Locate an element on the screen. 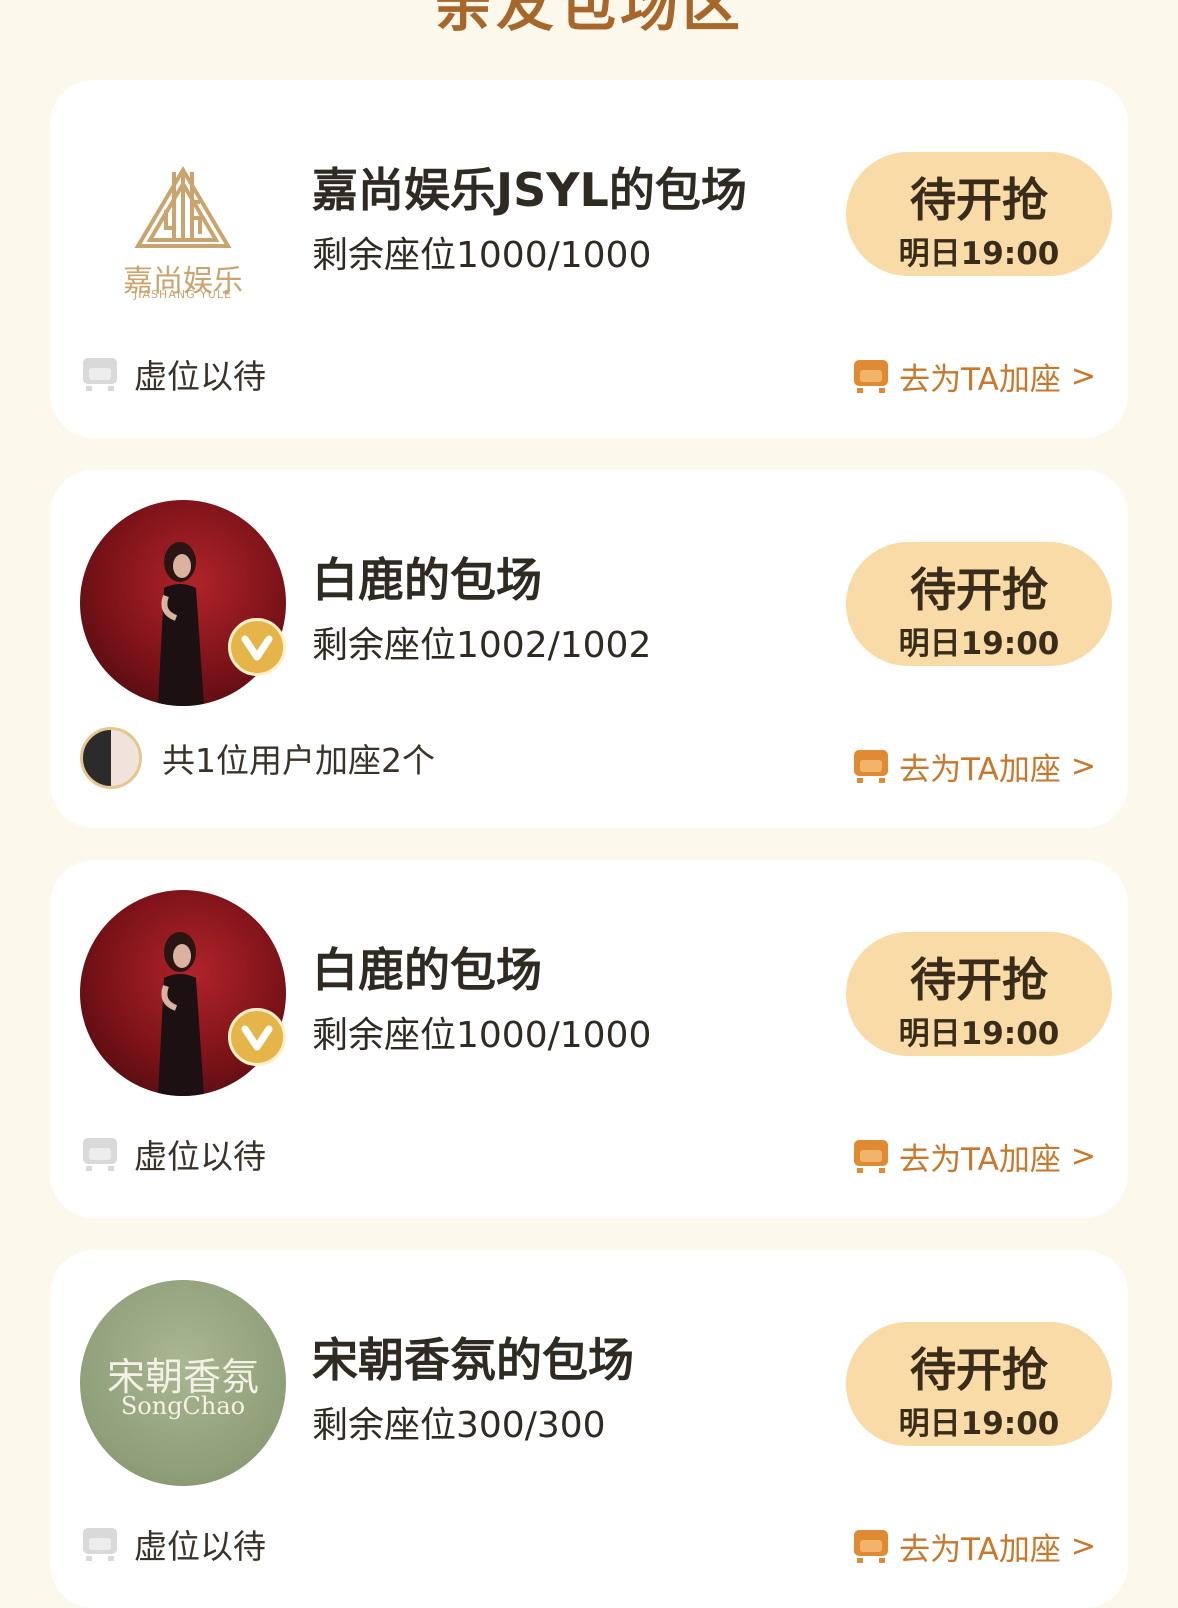 The width and height of the screenshot is (1178, 1608). logo-en-text: SongChao is located at coordinates (183, 1406).